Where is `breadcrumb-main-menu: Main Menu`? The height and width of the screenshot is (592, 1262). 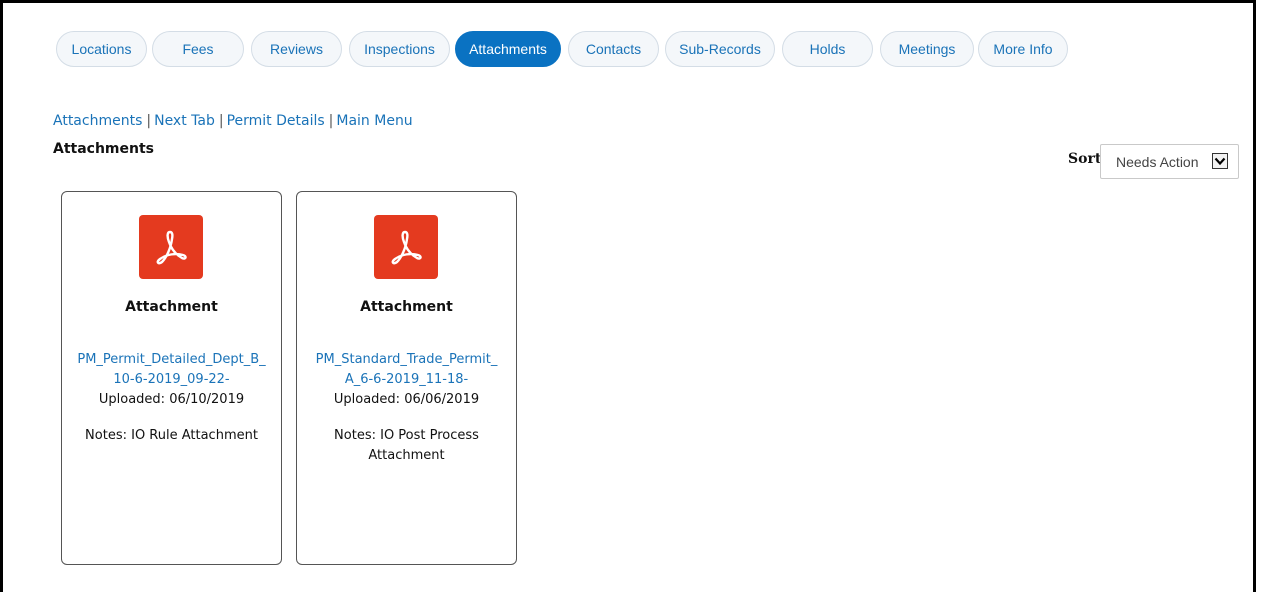 breadcrumb-main-menu: Main Menu is located at coordinates (374, 121).